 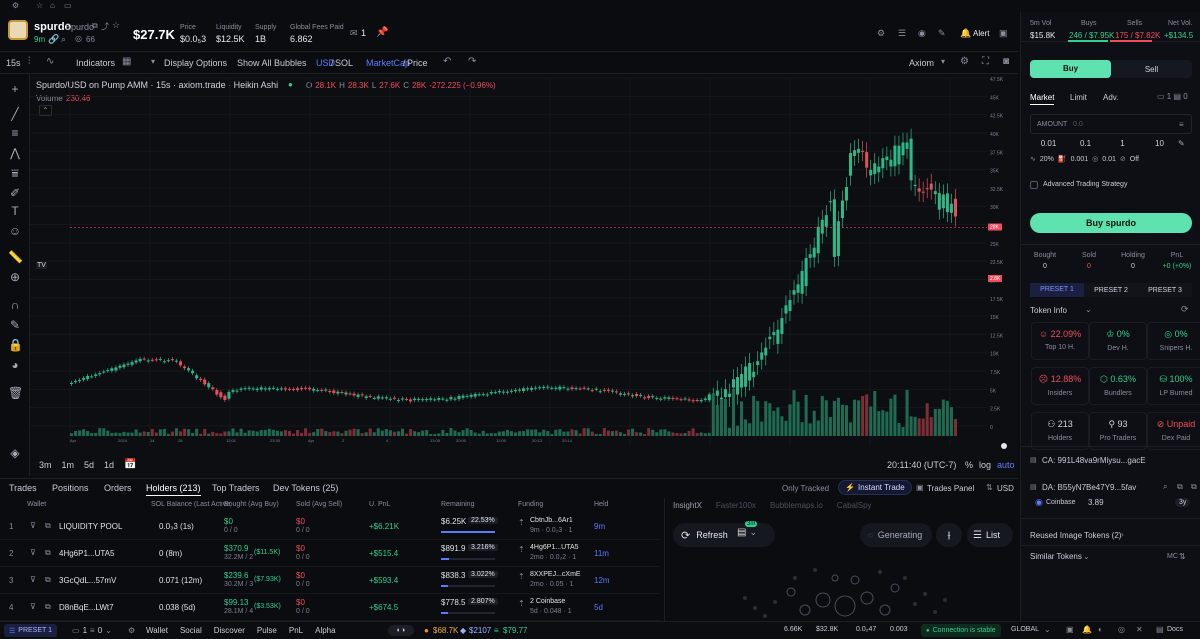 I want to click on range-1m: 1m, so click(x=68, y=465).